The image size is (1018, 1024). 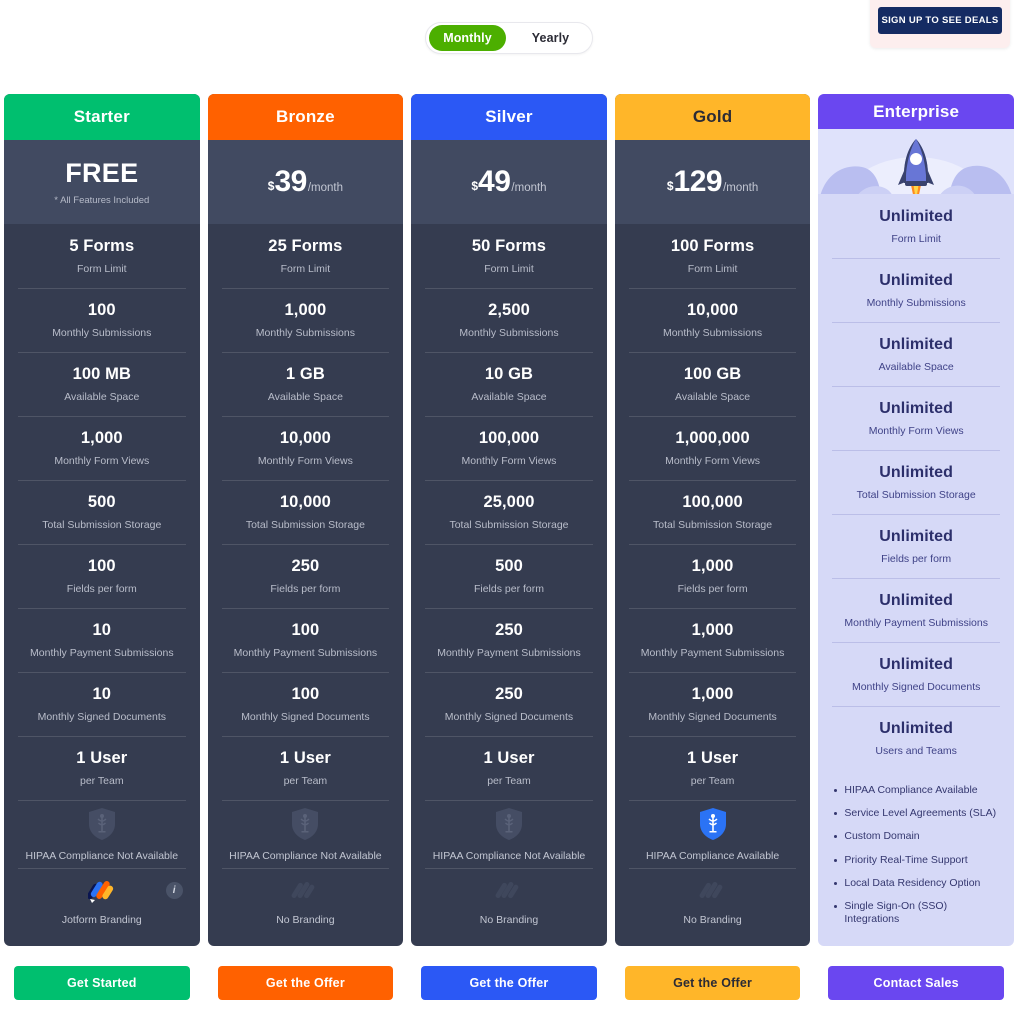 I want to click on billing-toggle-option-monthly: Monthly, so click(x=467, y=38).